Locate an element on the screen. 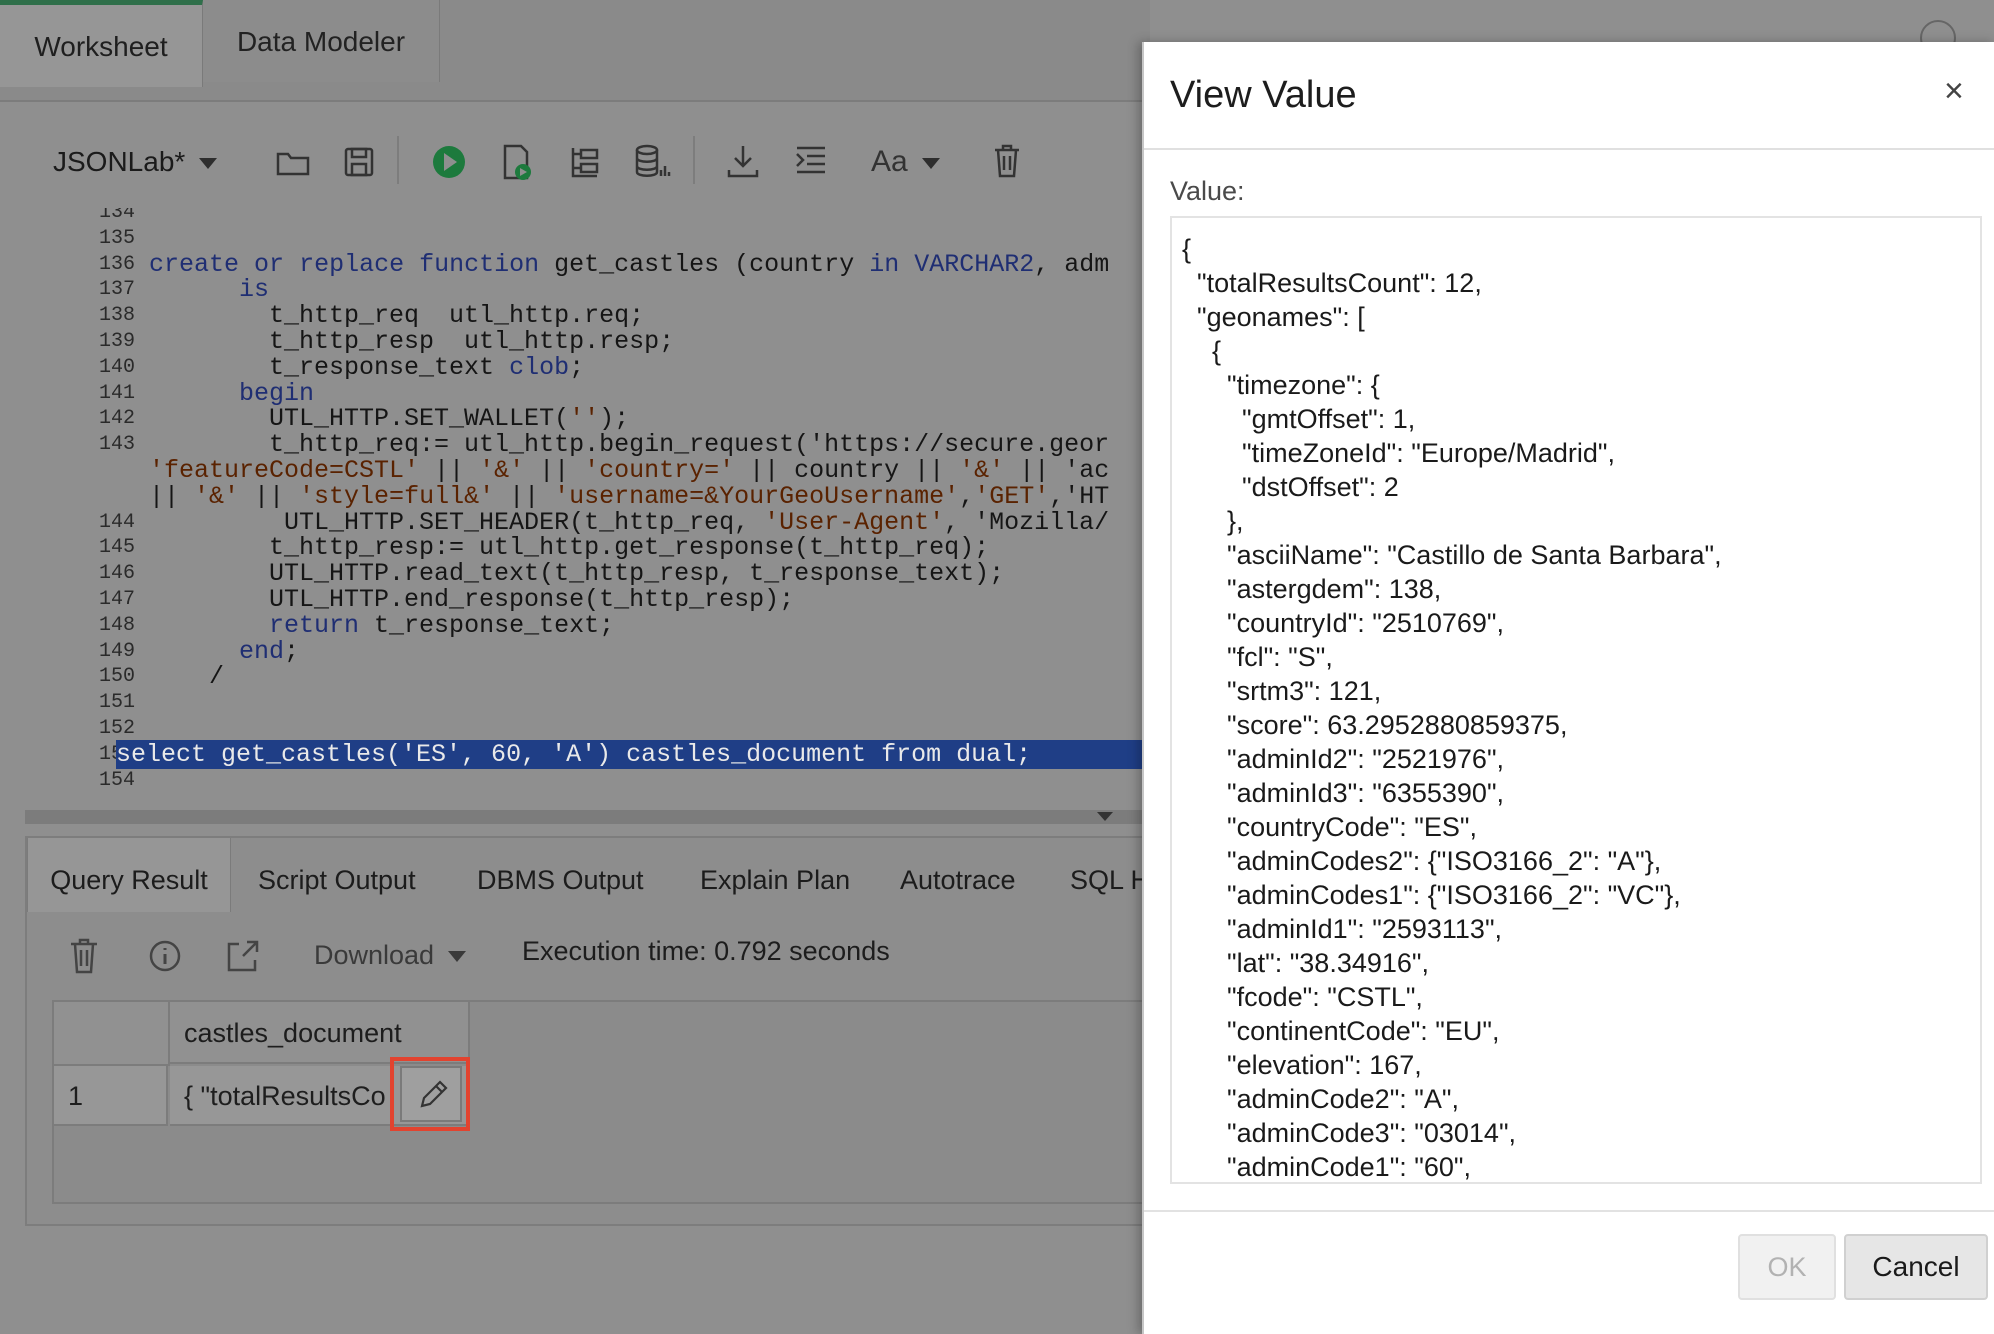 This screenshot has height=1334, width=1994. json-line: }, is located at coordinates (1213, 521).